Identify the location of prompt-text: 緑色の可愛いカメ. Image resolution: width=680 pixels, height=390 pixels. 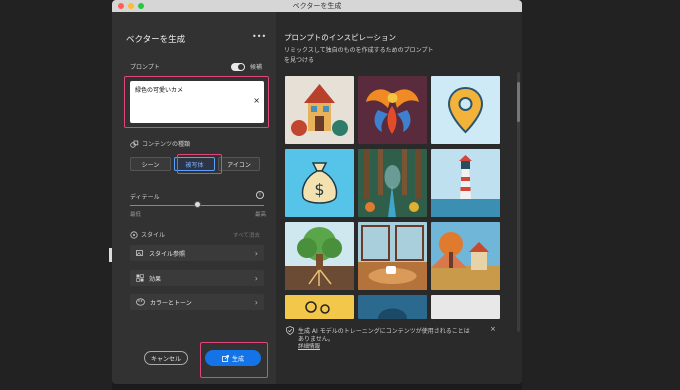
(159, 90).